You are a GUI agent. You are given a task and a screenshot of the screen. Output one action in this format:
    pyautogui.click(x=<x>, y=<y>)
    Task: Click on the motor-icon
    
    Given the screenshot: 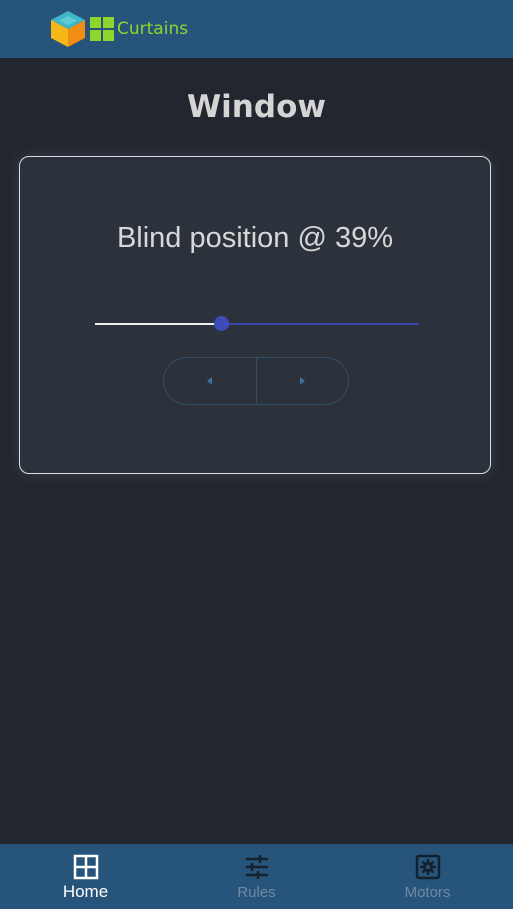 What is the action you would take?
    pyautogui.click(x=427, y=867)
    